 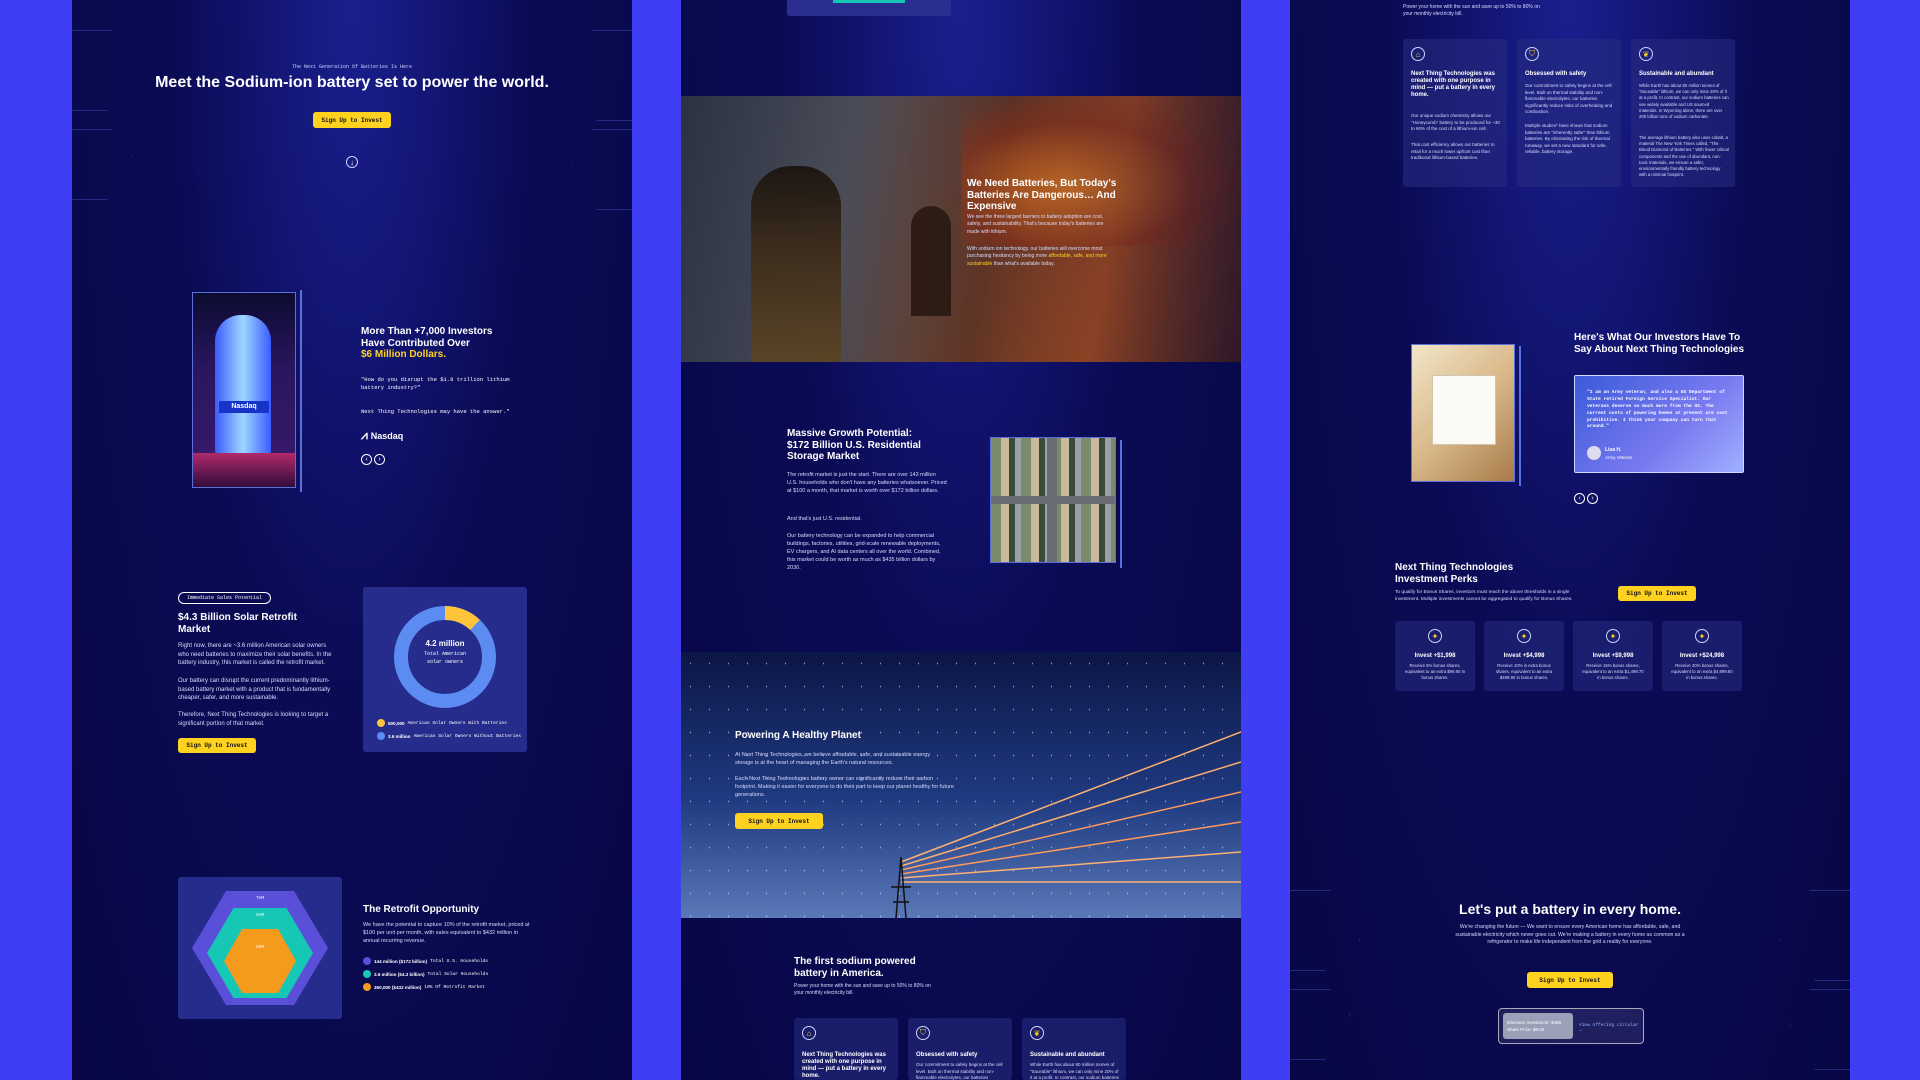 I want to click on hero-eyebrow: The Next Generation Of Batteries Is Here, so click(x=352, y=67).